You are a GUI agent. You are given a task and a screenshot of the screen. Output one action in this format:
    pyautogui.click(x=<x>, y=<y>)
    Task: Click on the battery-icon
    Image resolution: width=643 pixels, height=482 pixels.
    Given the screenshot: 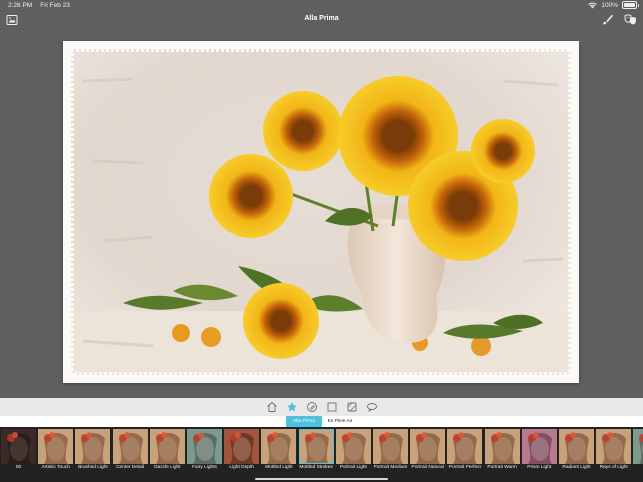 What is the action you would take?
    pyautogui.click(x=630, y=5)
    